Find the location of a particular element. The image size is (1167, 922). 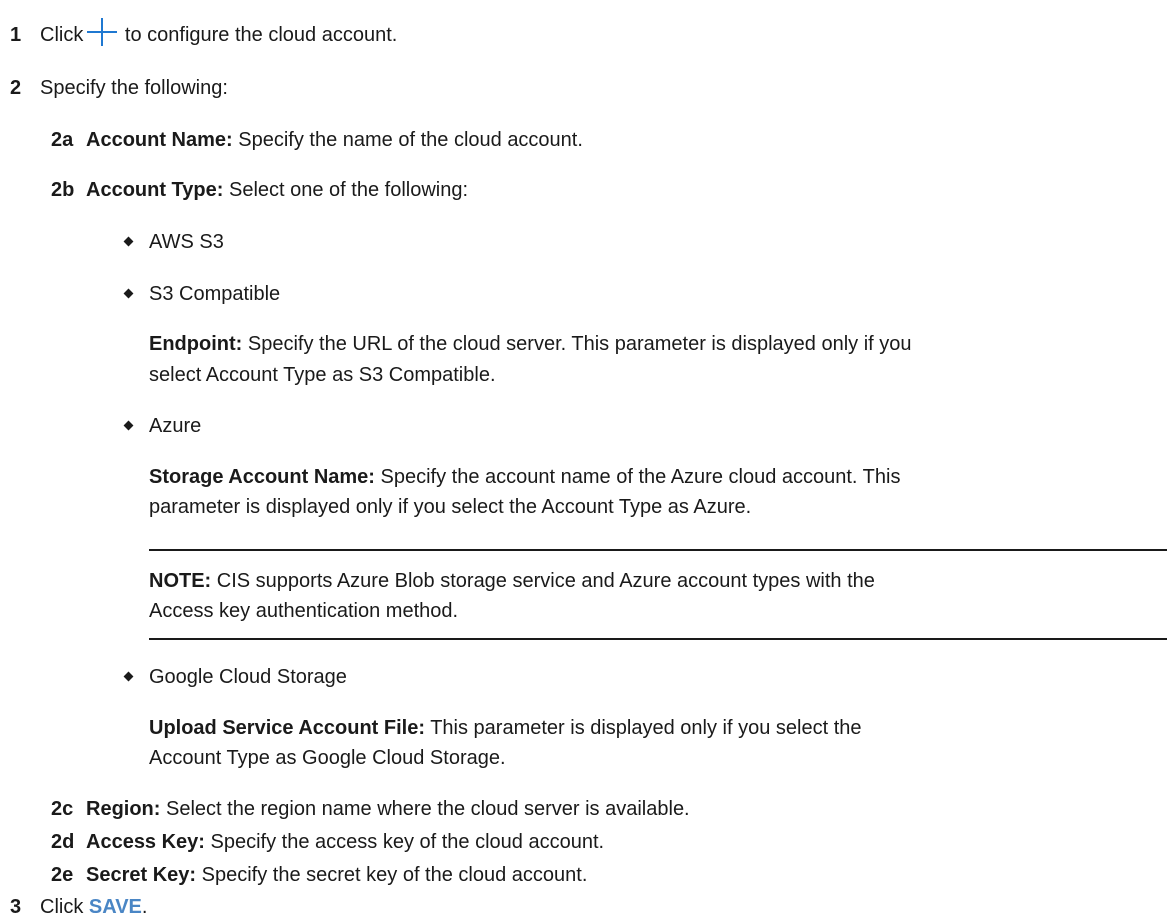

step-number: 2a is located at coordinates (62, 140).